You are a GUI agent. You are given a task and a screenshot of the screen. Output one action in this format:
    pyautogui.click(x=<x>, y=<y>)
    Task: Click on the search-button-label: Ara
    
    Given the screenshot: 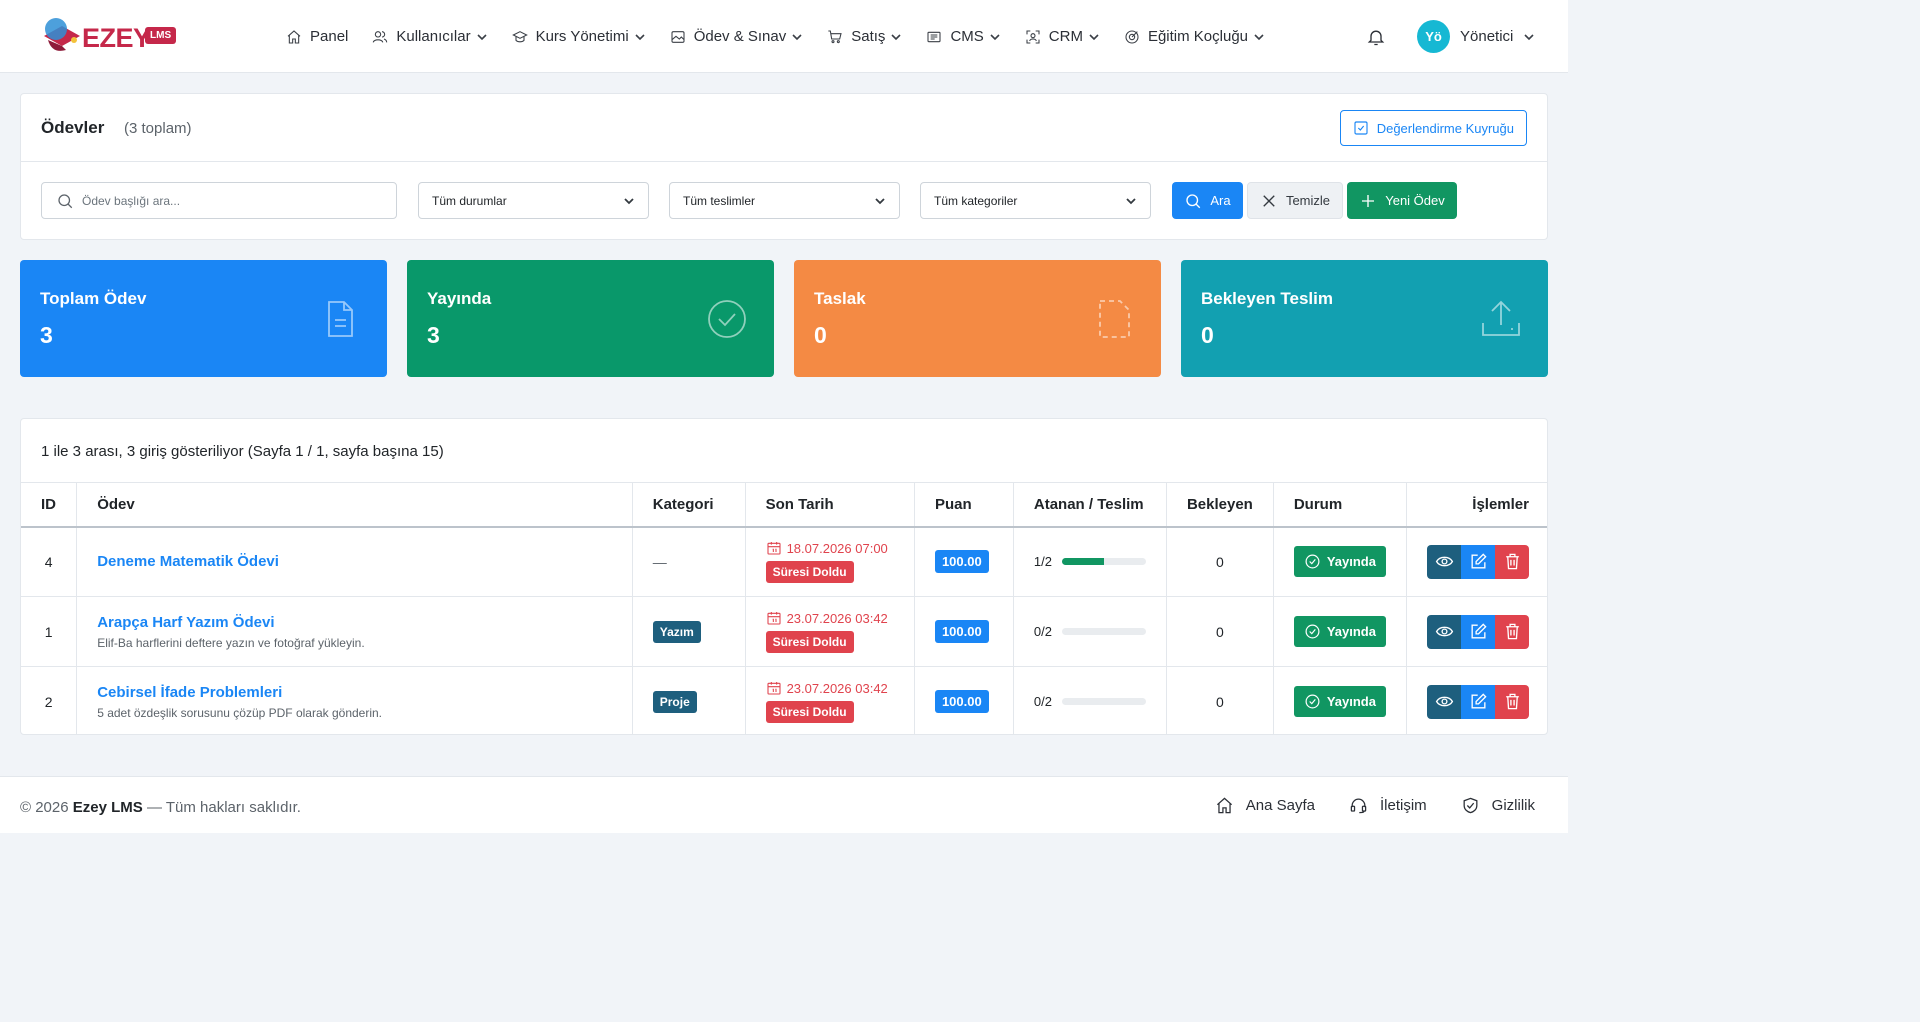 What is the action you would take?
    pyautogui.click(x=1220, y=200)
    